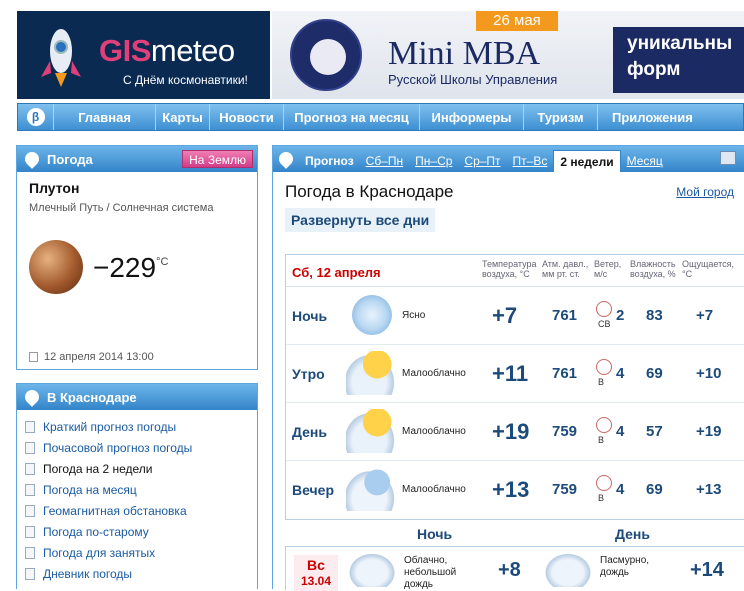 The width and height of the screenshot is (744, 591). Describe the element at coordinates (91, 357) in the screenshot. I see `observation-date: 12 апреля 2014 13:00` at that location.